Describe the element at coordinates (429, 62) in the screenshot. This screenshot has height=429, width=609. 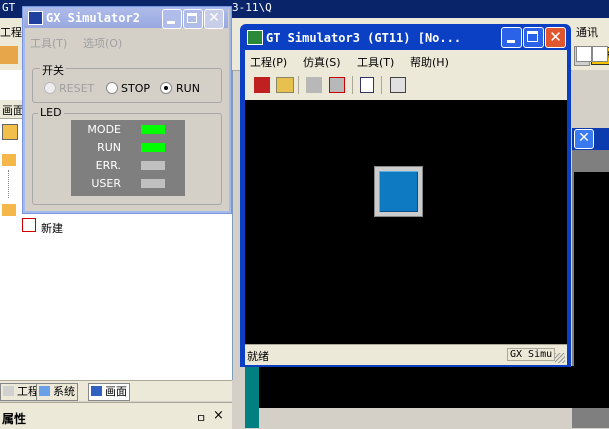
I see `menu-help: 帮助(H)` at that location.